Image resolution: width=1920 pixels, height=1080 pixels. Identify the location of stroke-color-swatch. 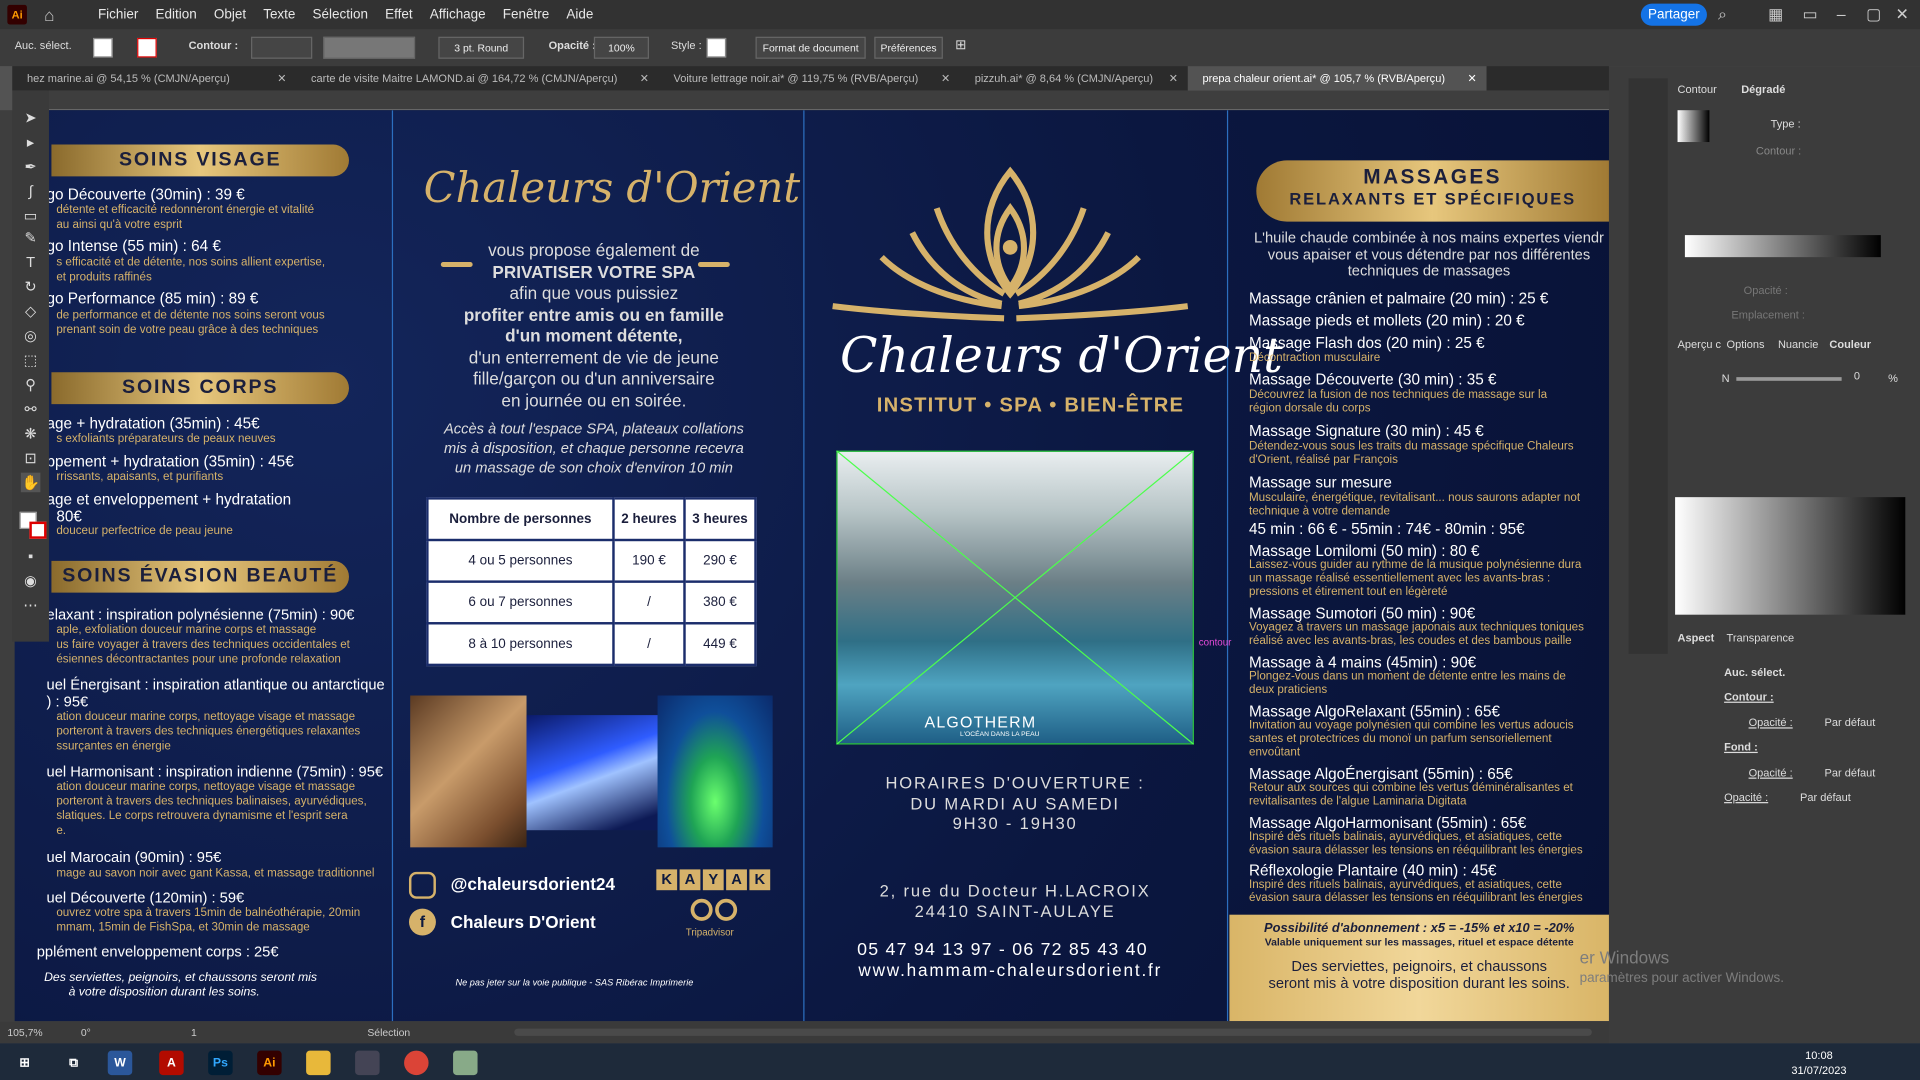
(38, 530).